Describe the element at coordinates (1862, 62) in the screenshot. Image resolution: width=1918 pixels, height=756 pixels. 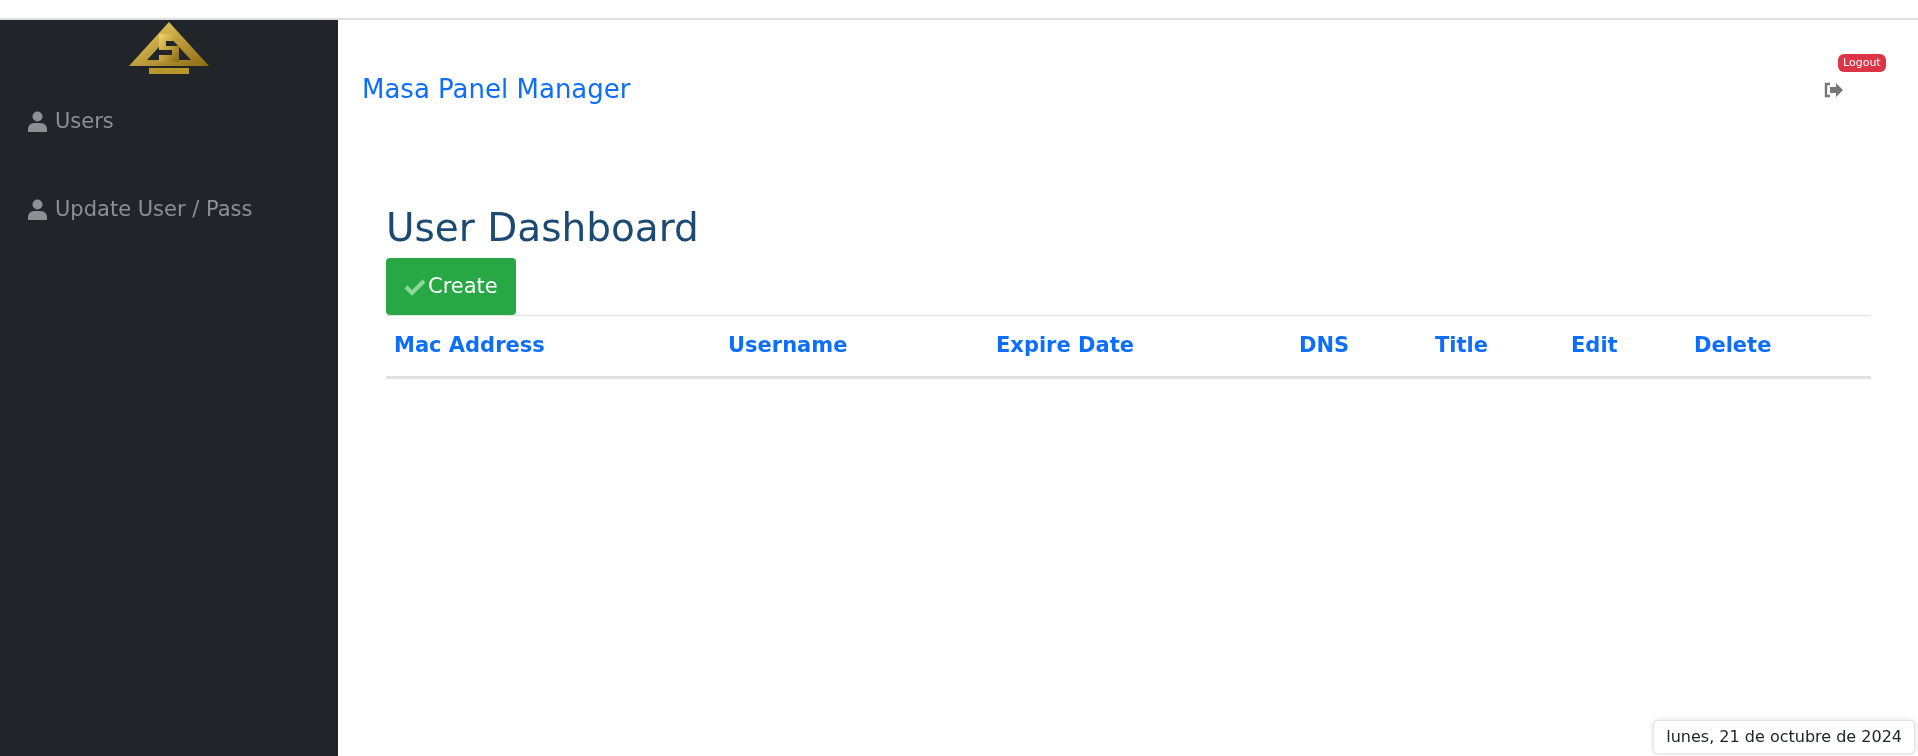
I see `logout-badge: Logout` at that location.